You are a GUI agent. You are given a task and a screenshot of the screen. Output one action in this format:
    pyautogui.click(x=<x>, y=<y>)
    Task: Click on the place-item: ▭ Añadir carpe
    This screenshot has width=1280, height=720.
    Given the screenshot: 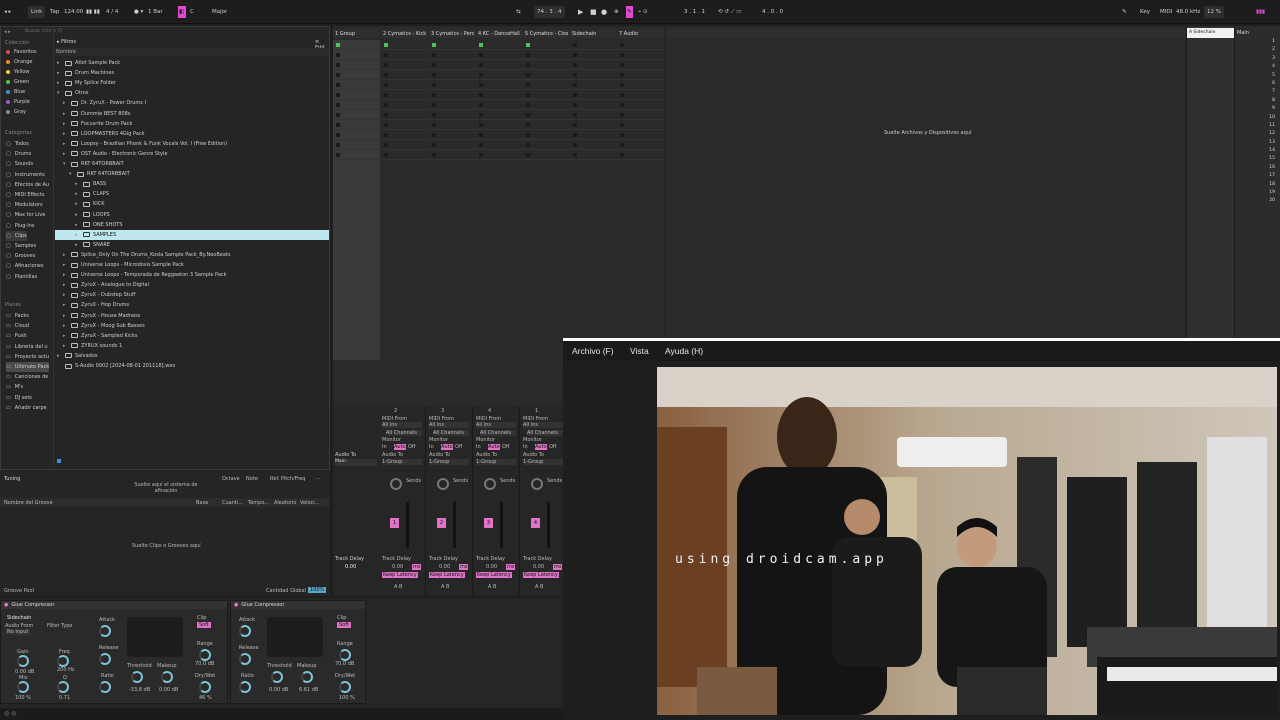 What is the action you would take?
    pyautogui.click(x=26, y=408)
    